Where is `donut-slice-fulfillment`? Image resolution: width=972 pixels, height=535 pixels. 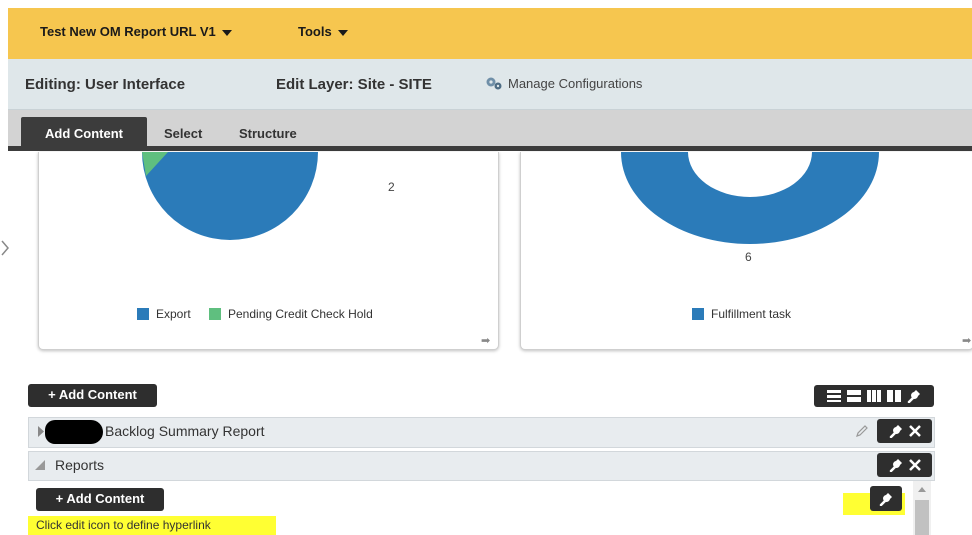
donut-slice-fulfillment is located at coordinates (750, 198).